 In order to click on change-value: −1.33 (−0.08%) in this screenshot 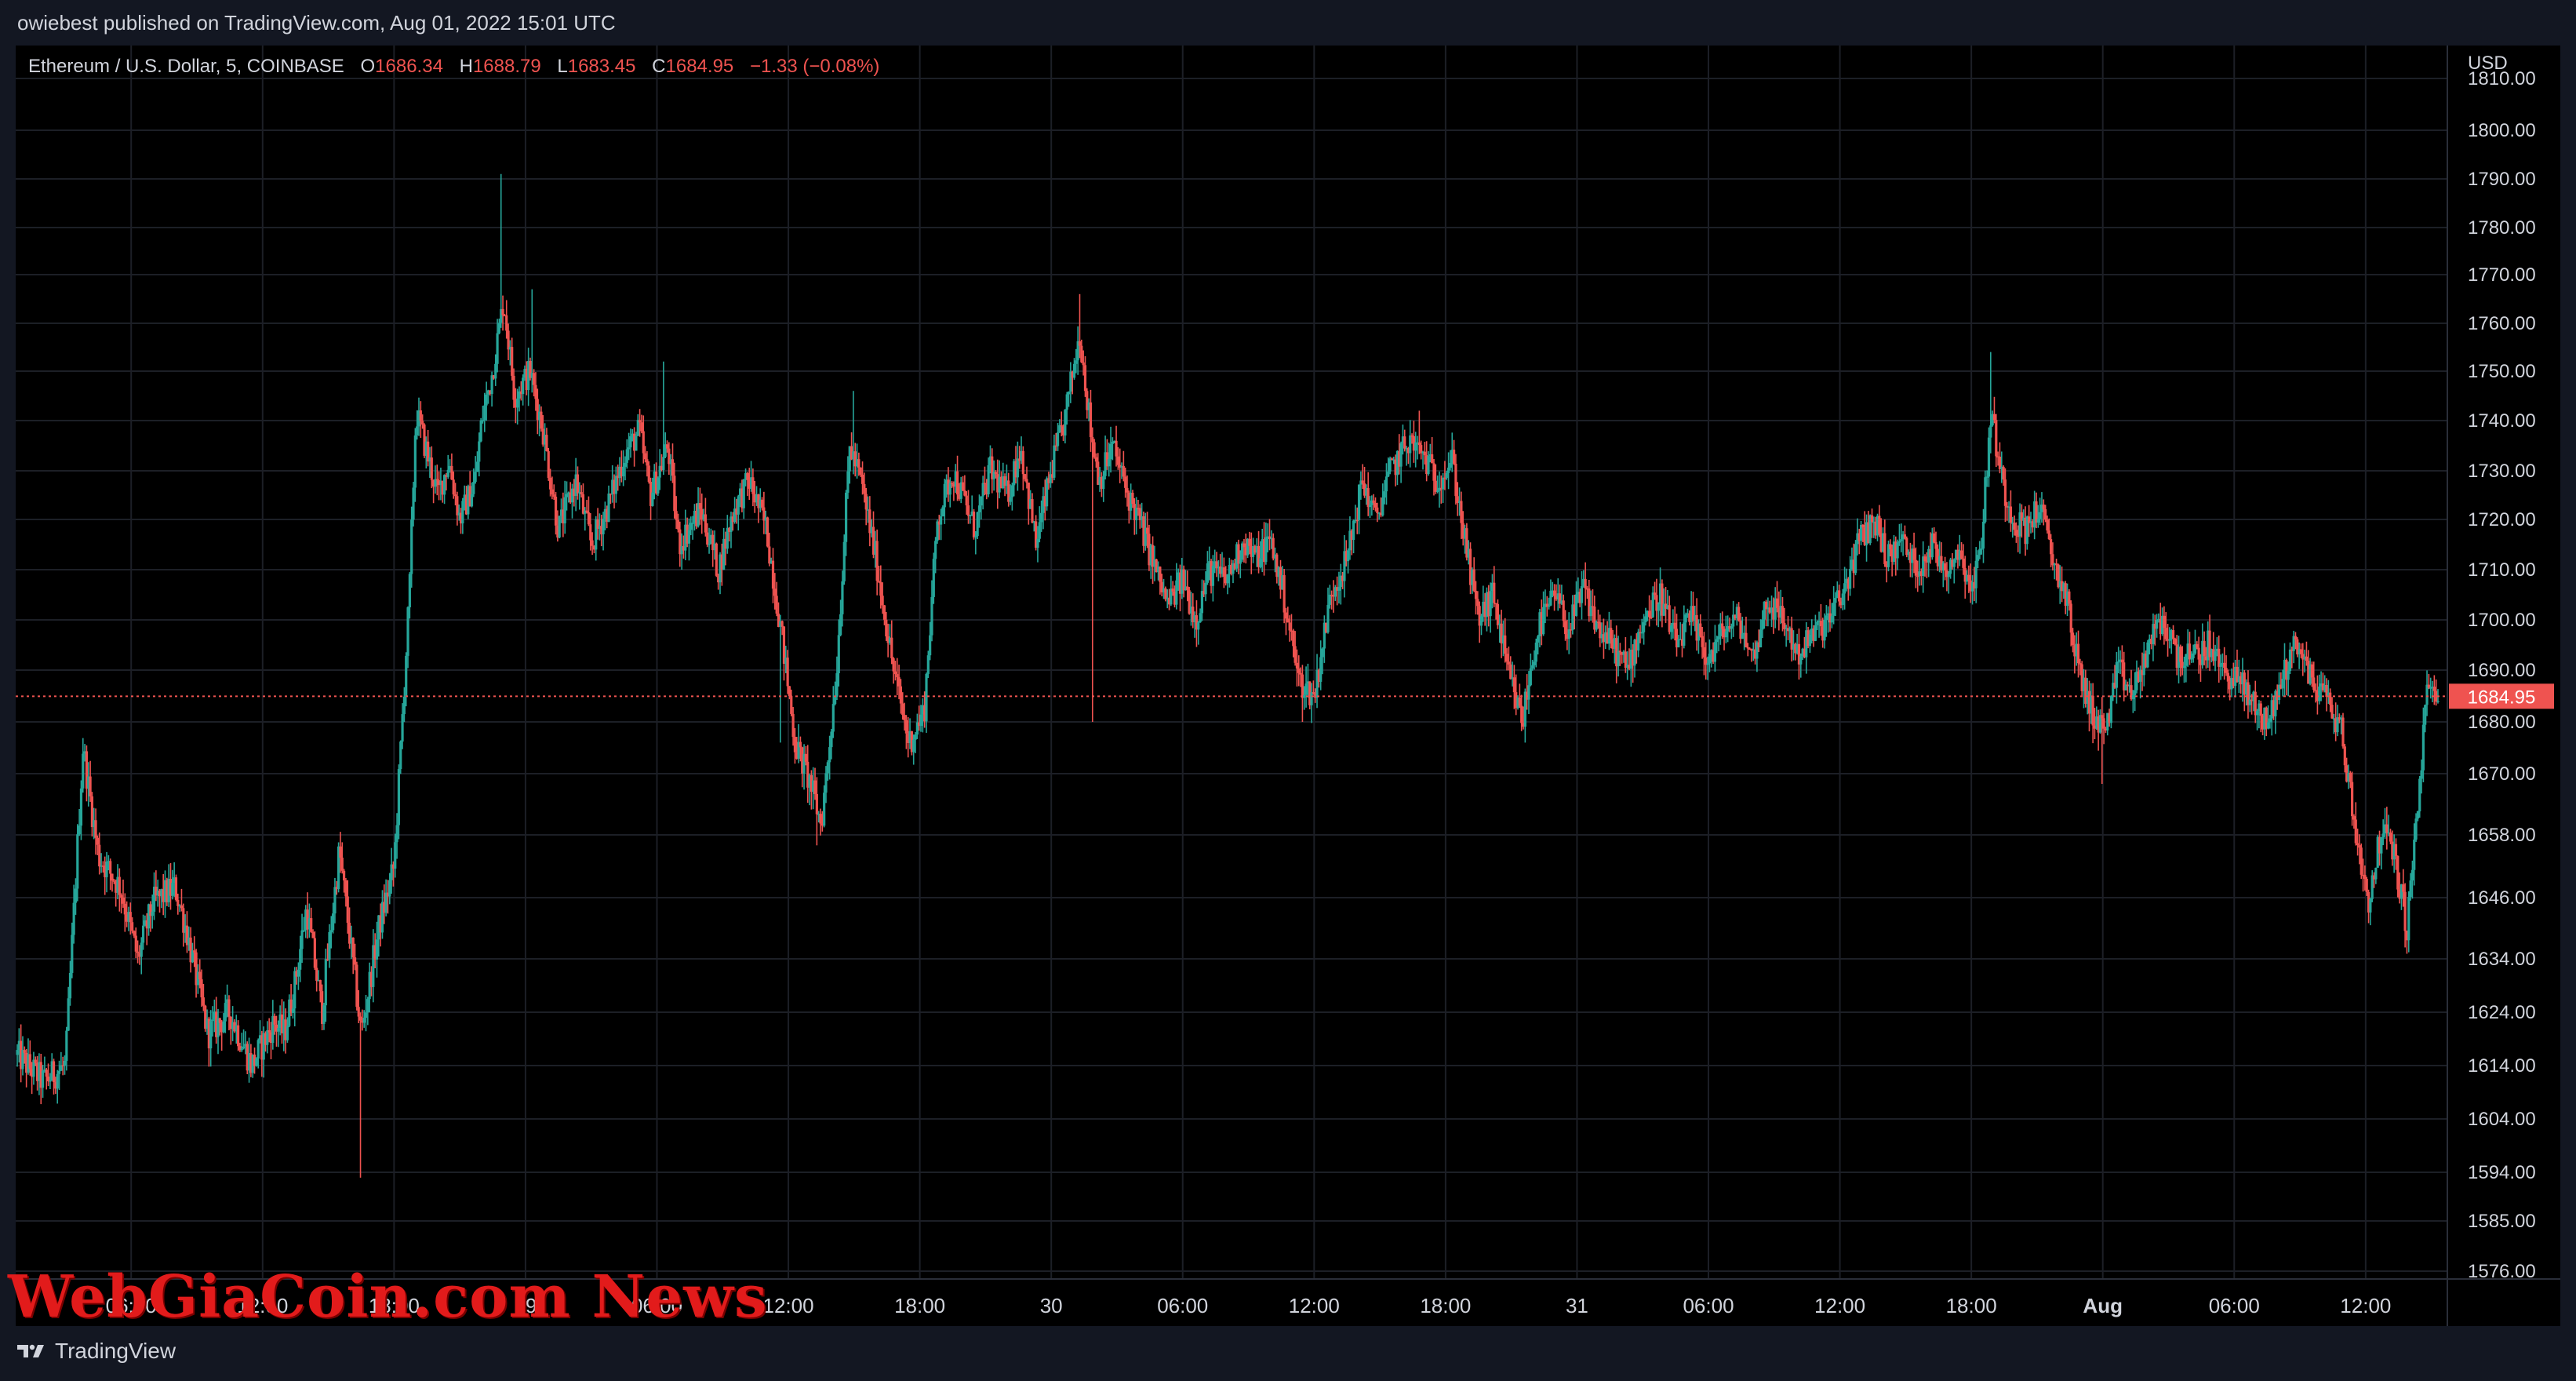, I will do `click(814, 66)`.